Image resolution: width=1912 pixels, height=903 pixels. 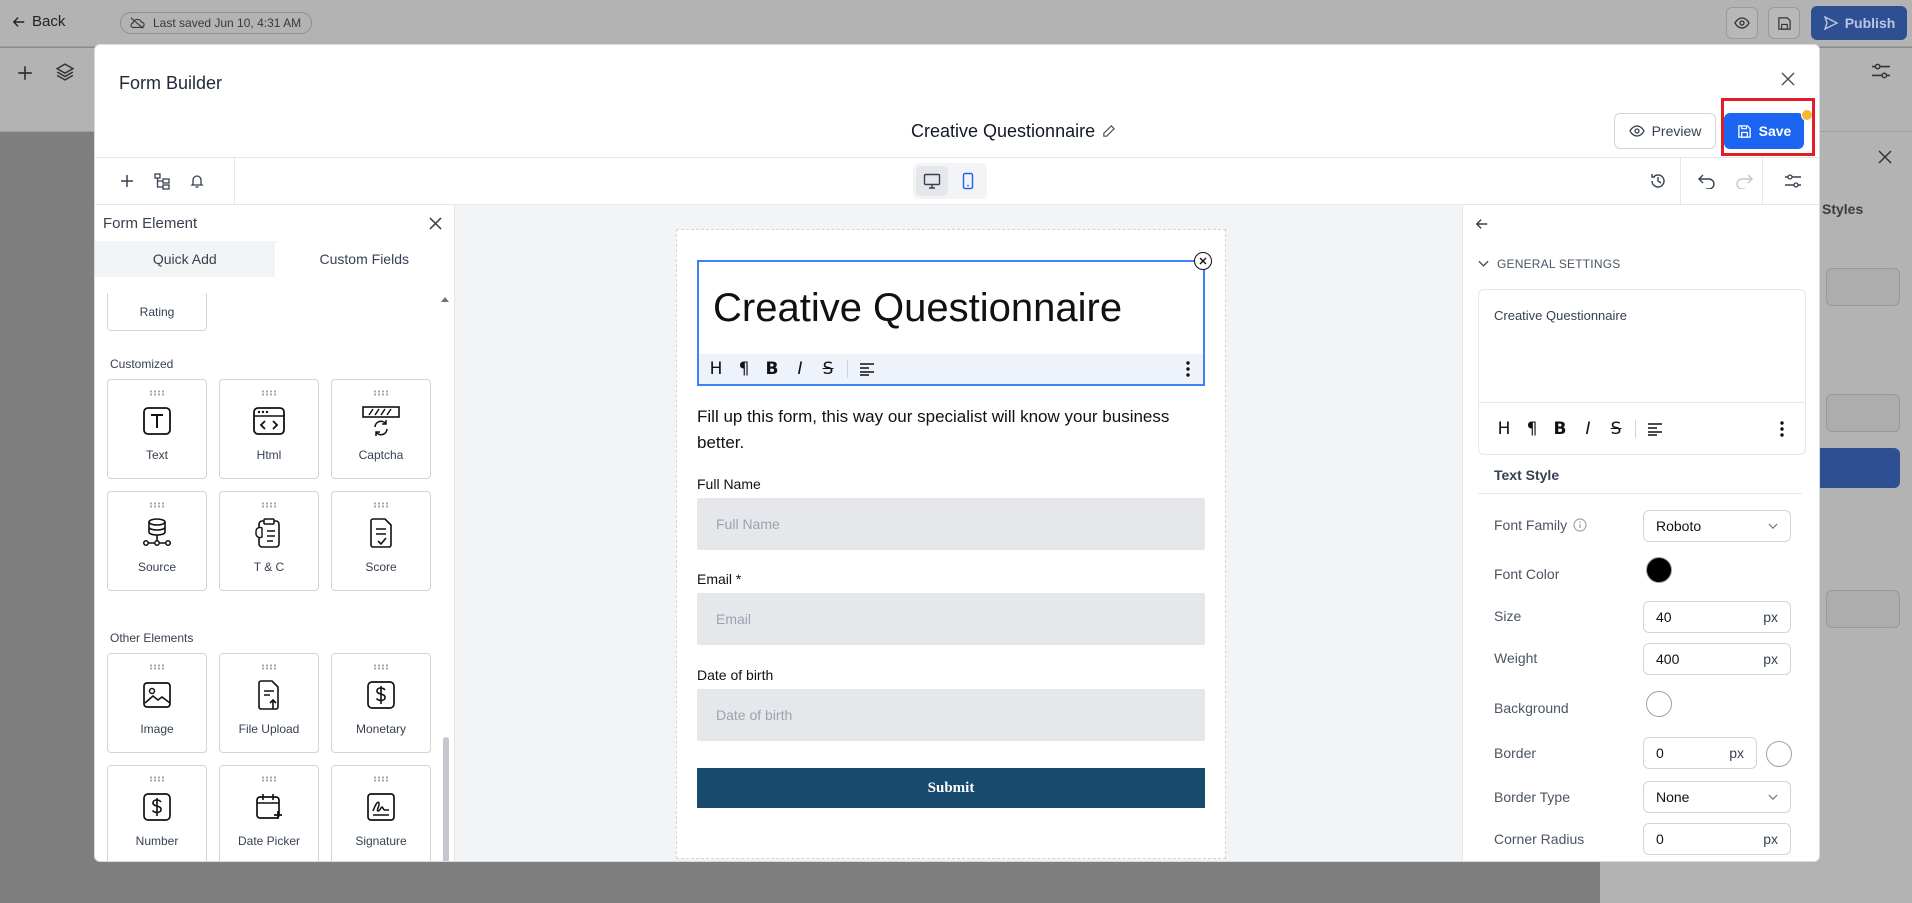 I want to click on back-button: Back, so click(x=38, y=21).